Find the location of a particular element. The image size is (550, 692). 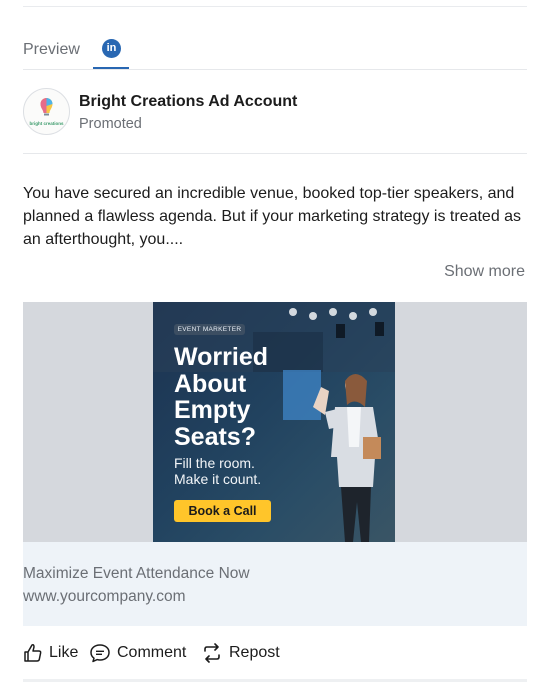

linkedin-icon: in is located at coordinates (111, 48).